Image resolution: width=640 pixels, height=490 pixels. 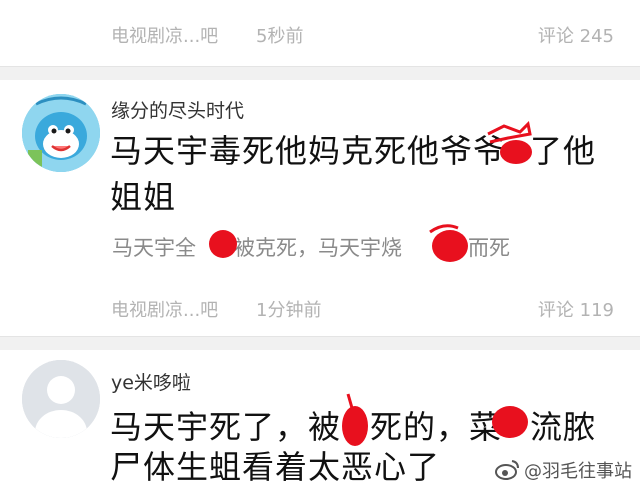 What do you see at coordinates (576, 35) in the screenshot?
I see `comment-count: 评论 245` at bounding box center [576, 35].